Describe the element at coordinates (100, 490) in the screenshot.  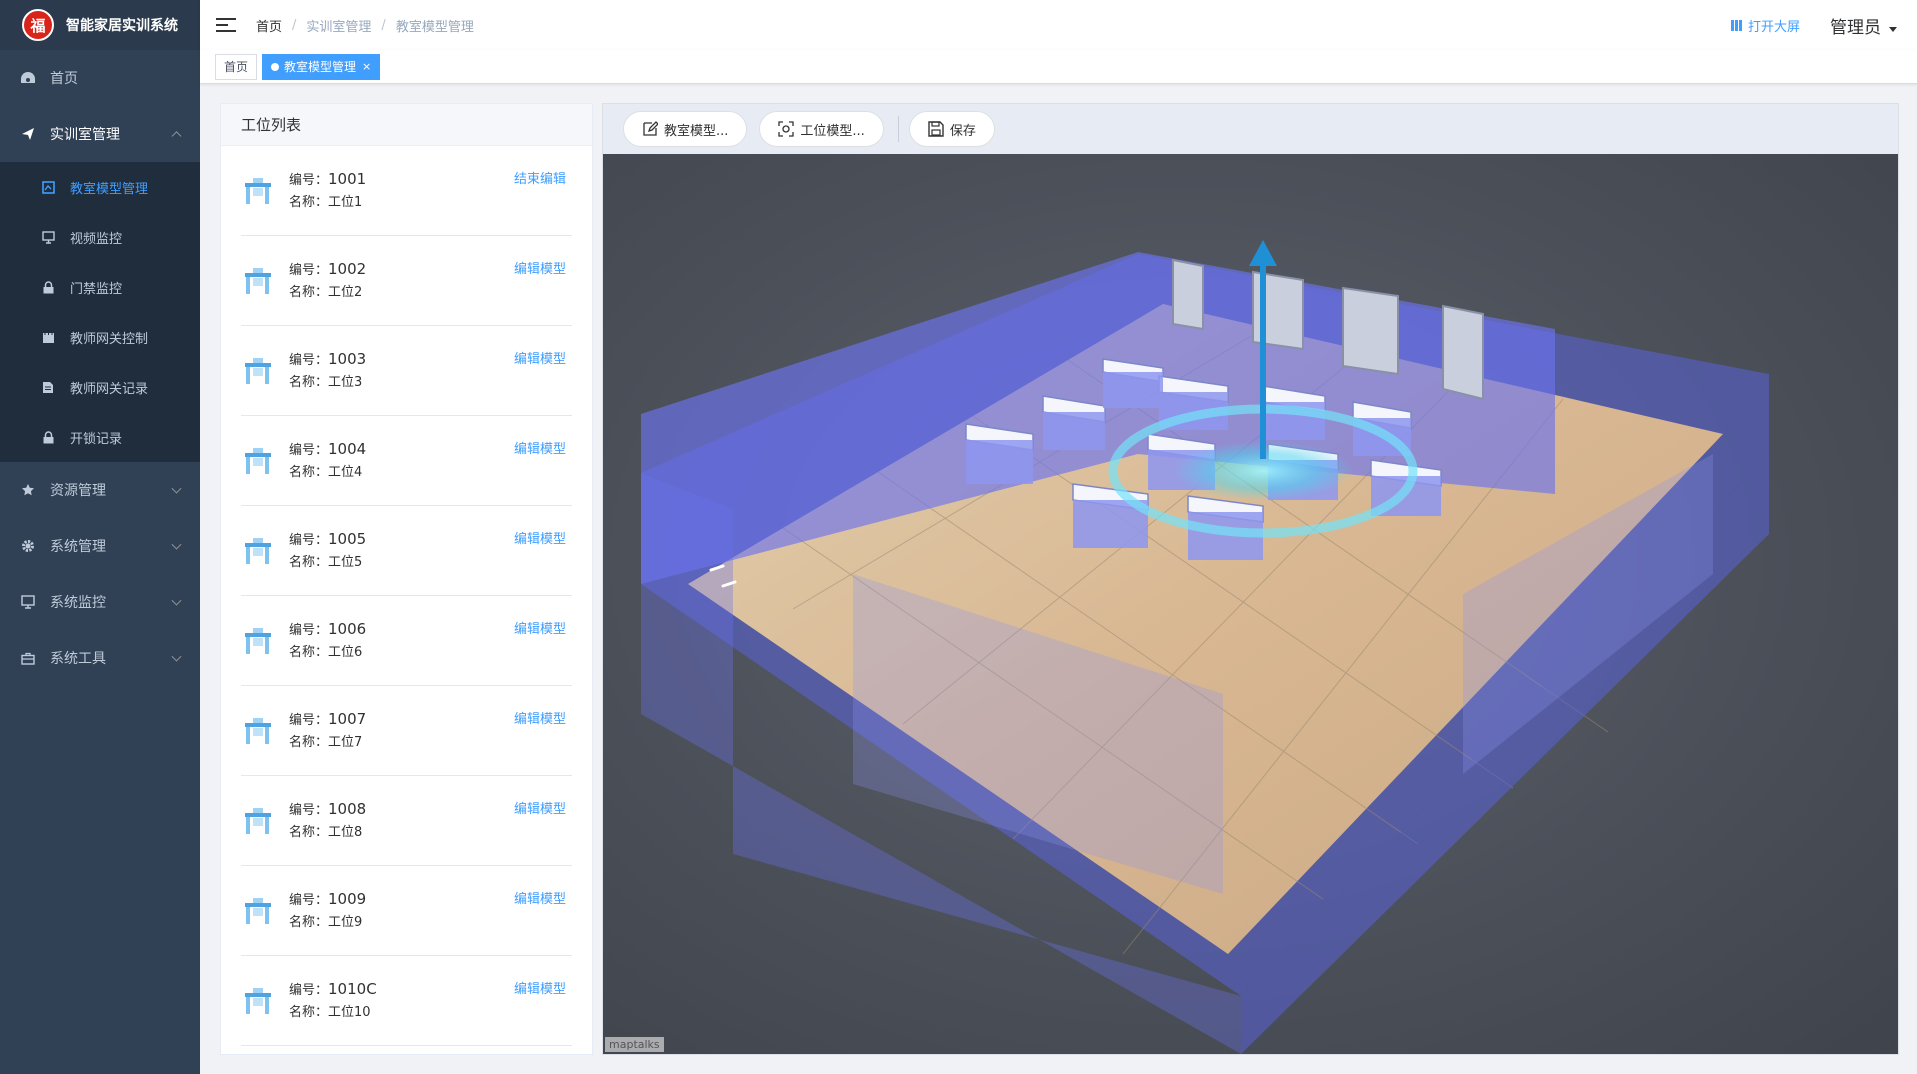
I see `sidebar-item-resource-management: 资源管理` at that location.